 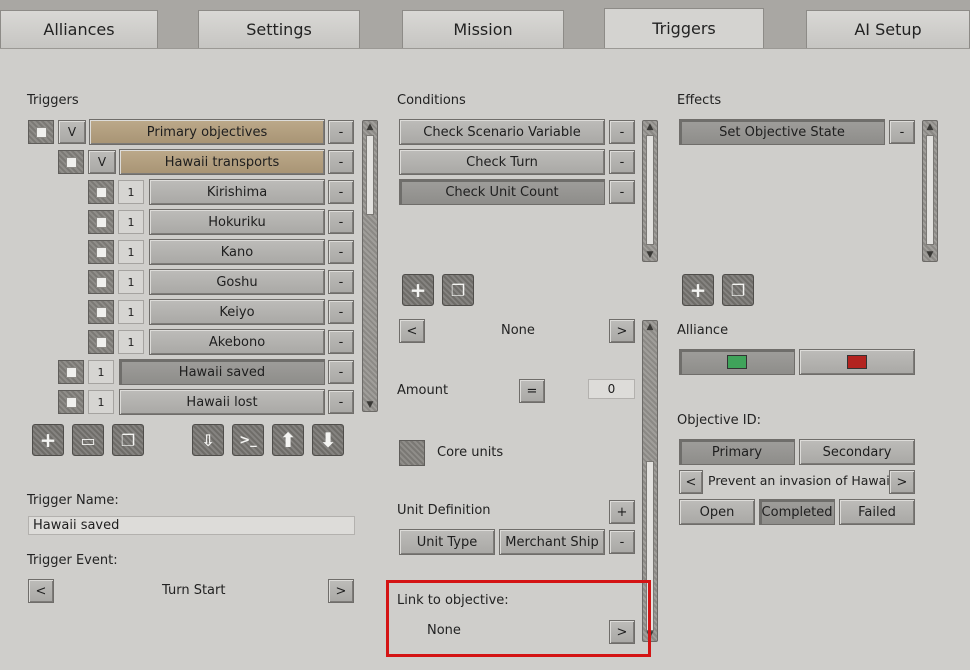 I want to click on trigger-primary-objectives: Primary objectives, so click(x=207, y=132).